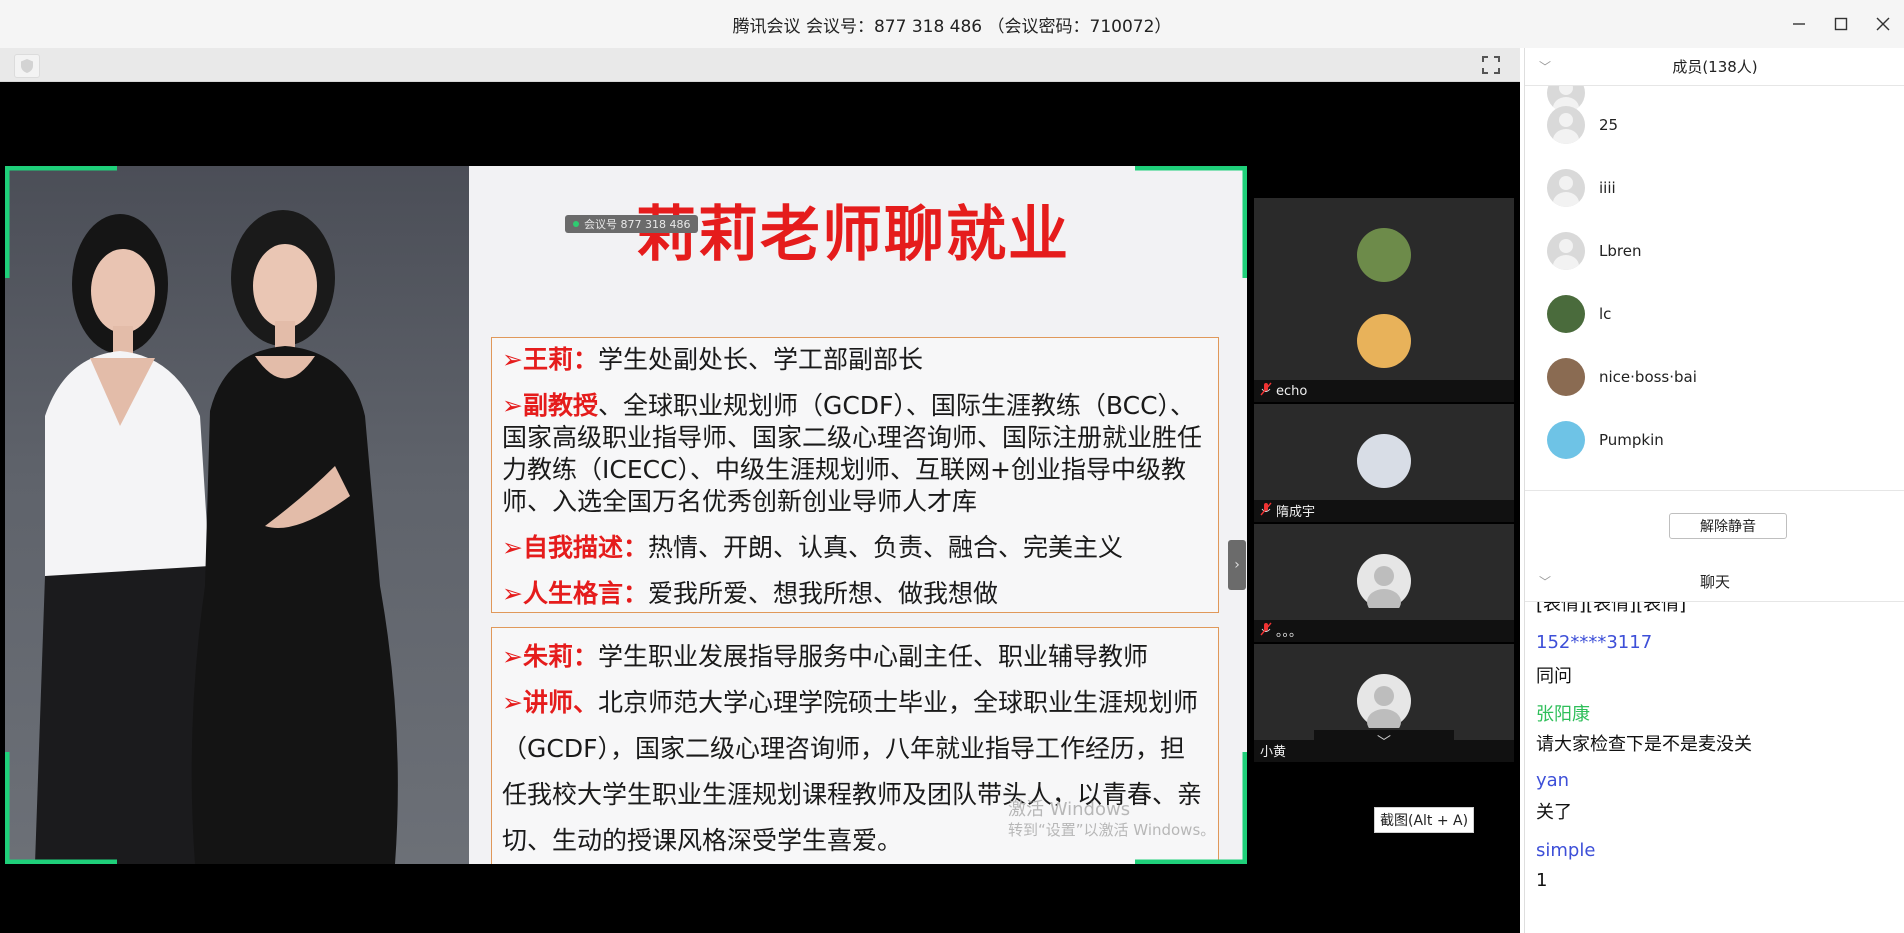 Image resolution: width=1904 pixels, height=933 pixels. Describe the element at coordinates (1554, 676) in the screenshot. I see `chat-message: 同问` at that location.